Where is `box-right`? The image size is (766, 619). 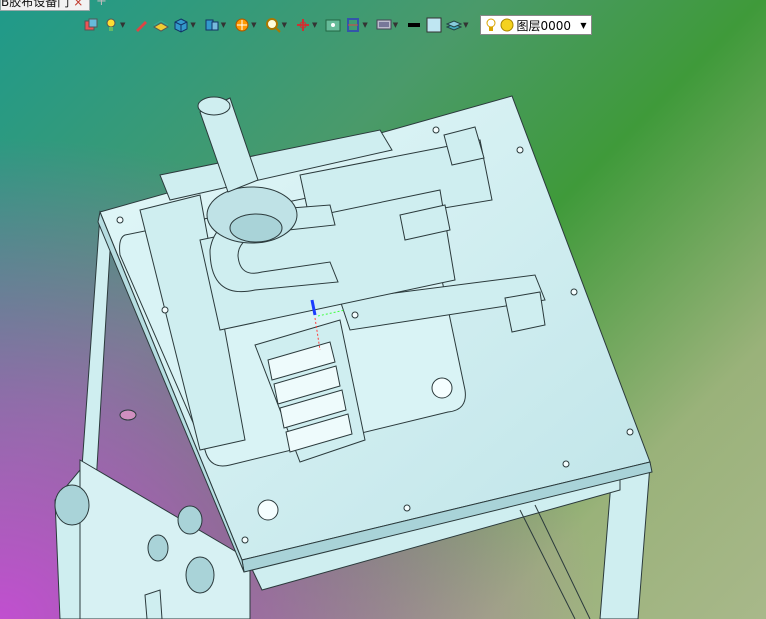 box-right is located at coordinates (525, 312).